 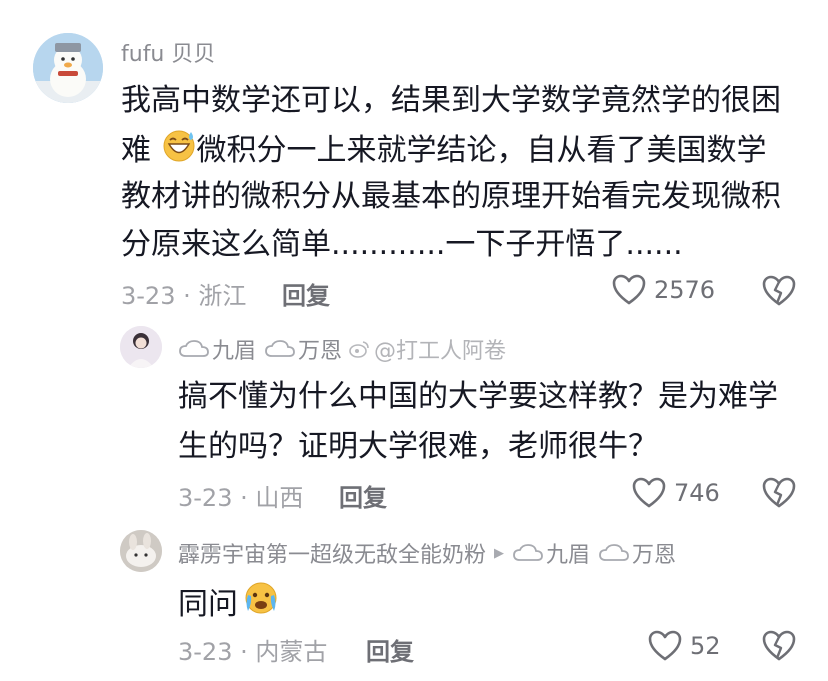 I want to click on like-button: 52, so click(x=684, y=646).